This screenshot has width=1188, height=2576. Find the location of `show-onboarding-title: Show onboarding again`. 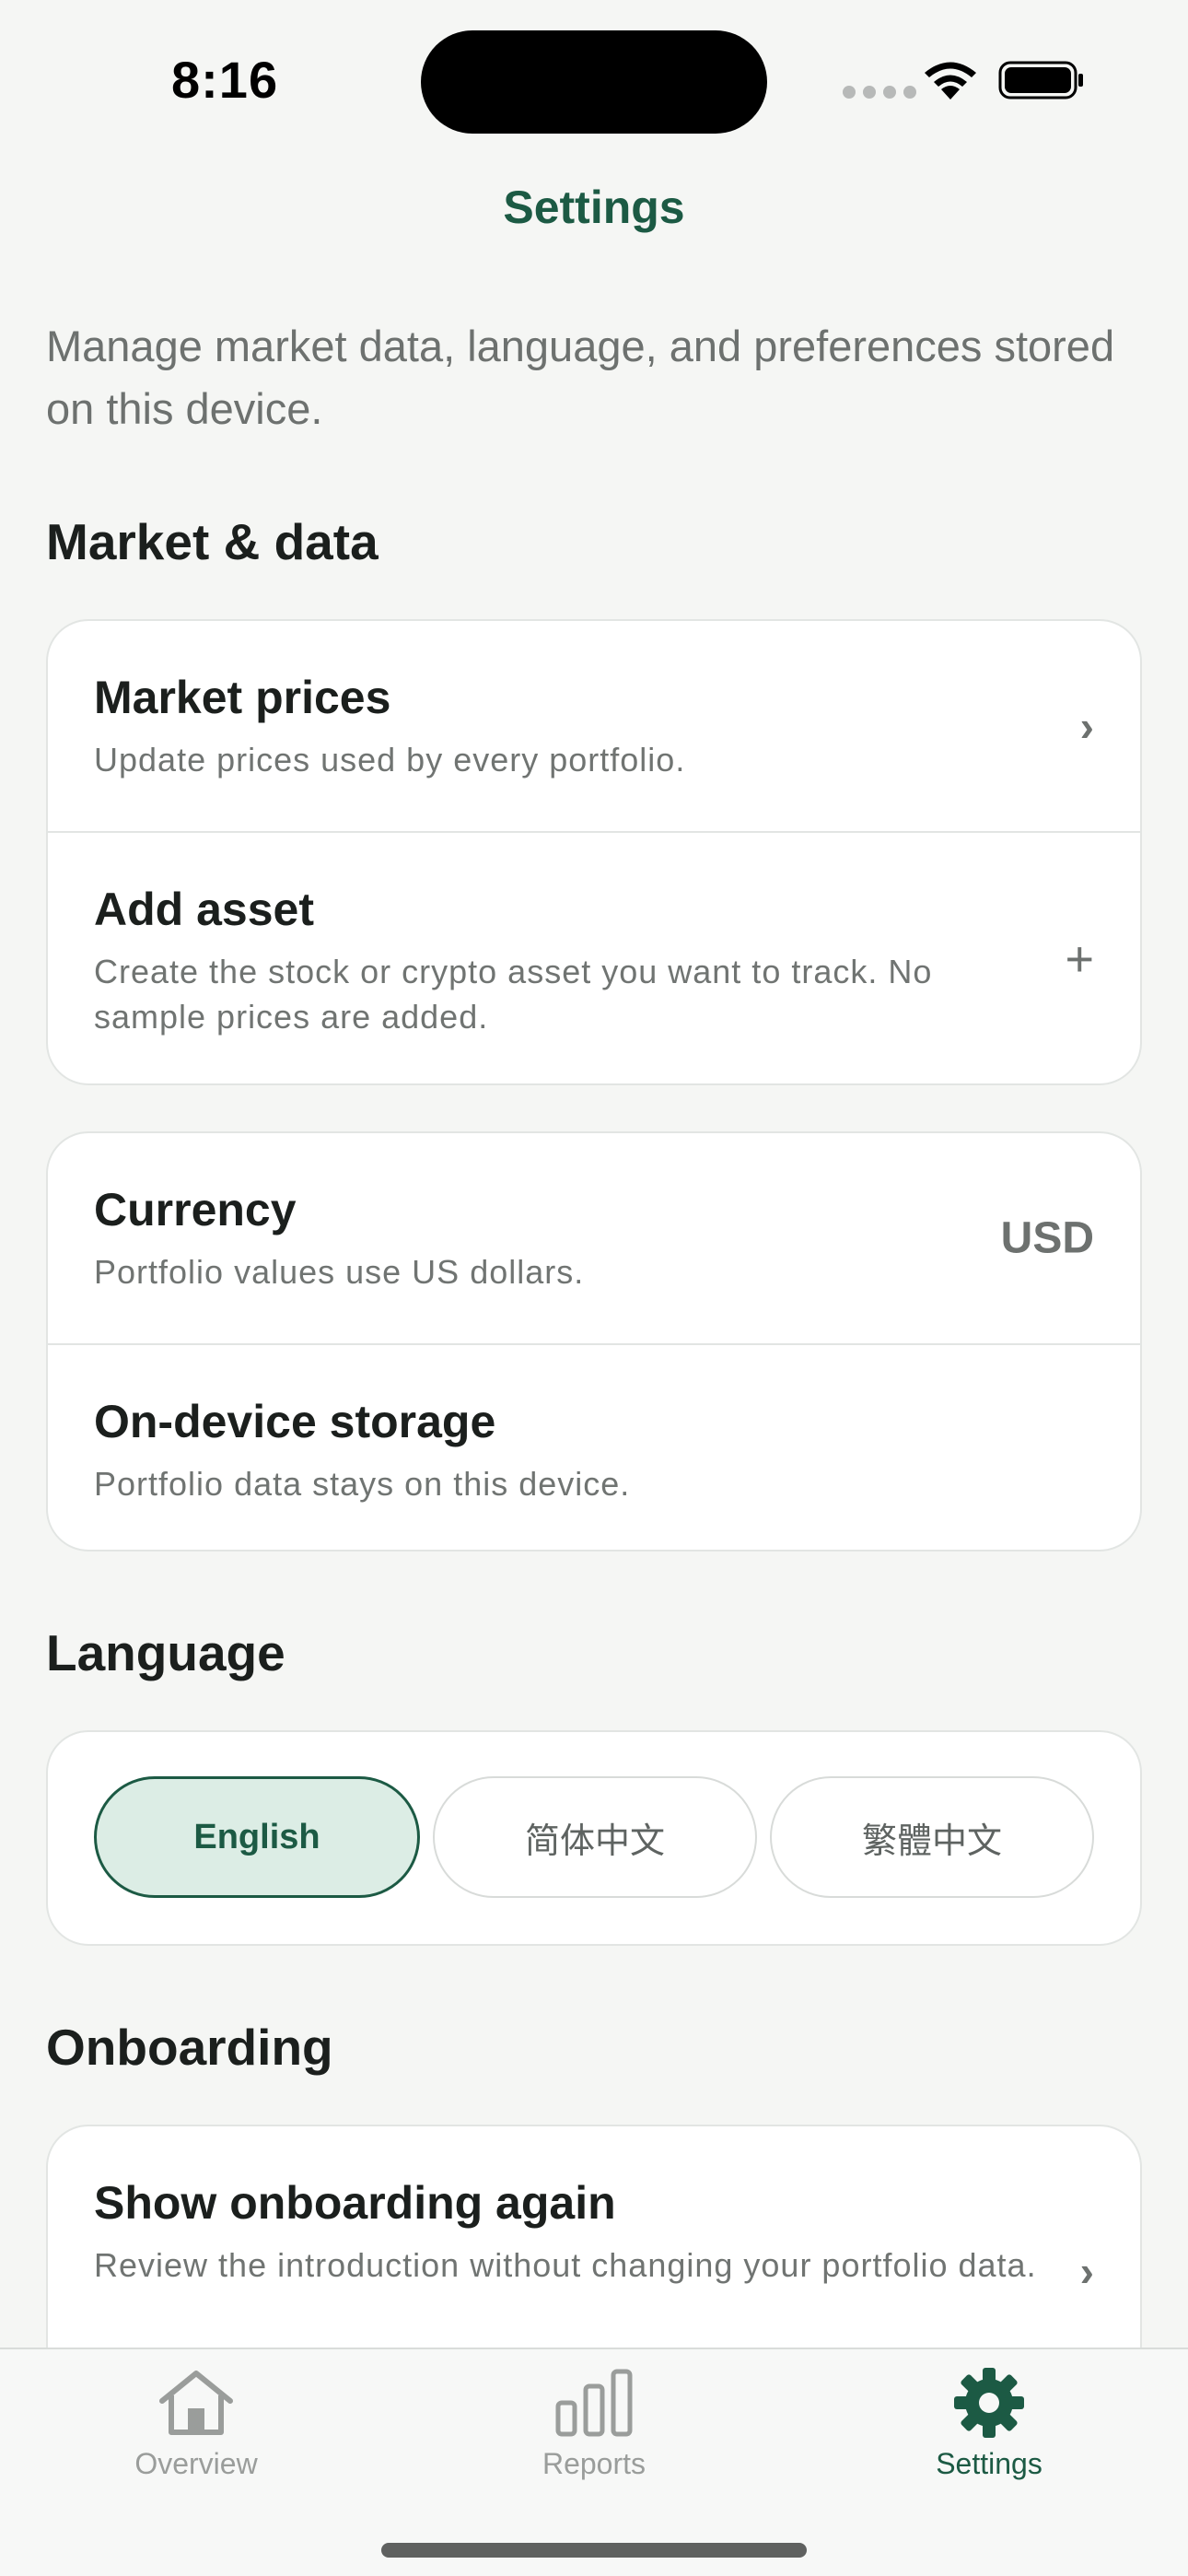

show-onboarding-title: Show onboarding again is located at coordinates (355, 2203).